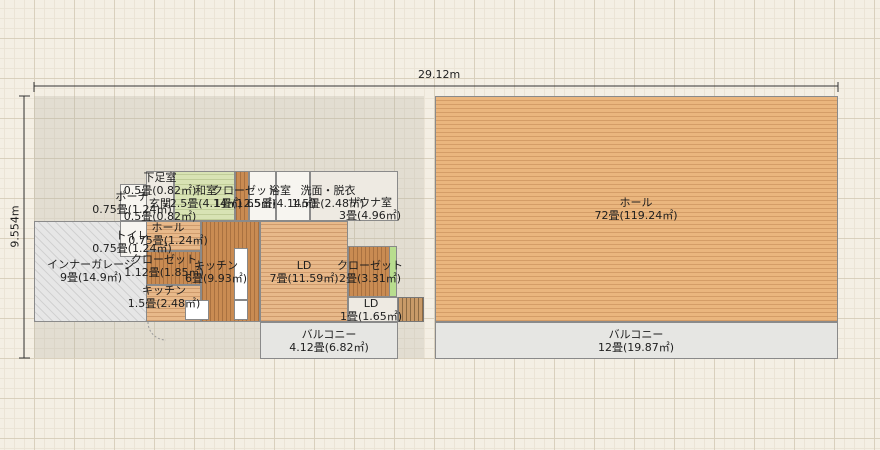 This screenshot has height=450, width=880. Describe the element at coordinates (636, 341) in the screenshot. I see `label-balcony-b: バルコニー 12畳(19.87㎡)` at that location.